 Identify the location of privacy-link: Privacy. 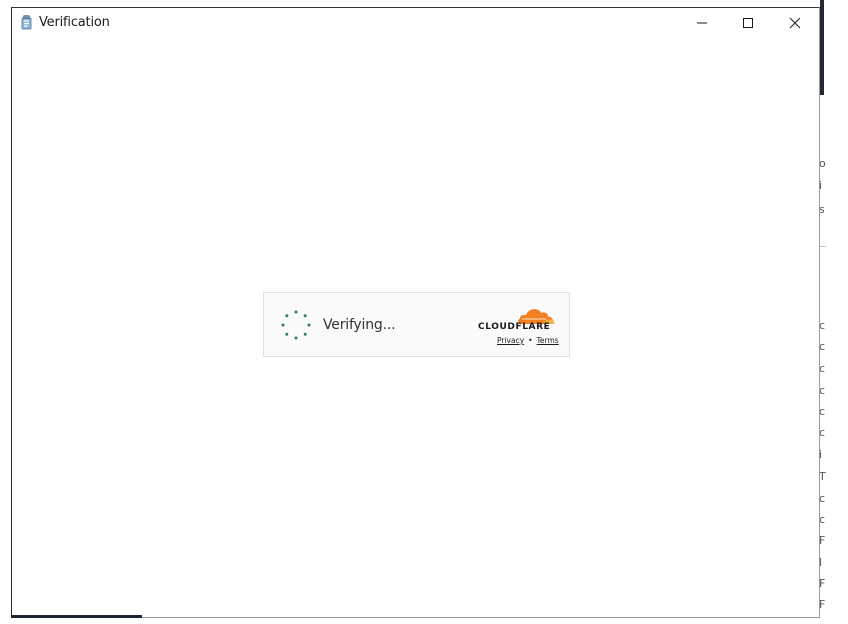
(510, 340).